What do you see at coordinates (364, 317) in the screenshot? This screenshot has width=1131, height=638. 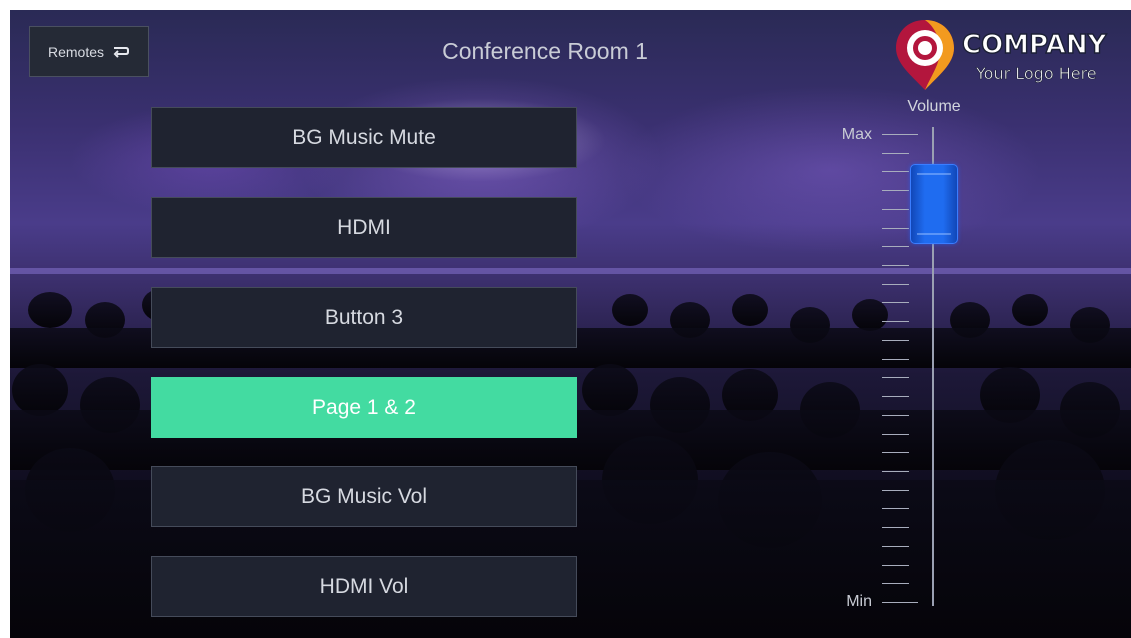 I see `button-3: Button 3` at bounding box center [364, 317].